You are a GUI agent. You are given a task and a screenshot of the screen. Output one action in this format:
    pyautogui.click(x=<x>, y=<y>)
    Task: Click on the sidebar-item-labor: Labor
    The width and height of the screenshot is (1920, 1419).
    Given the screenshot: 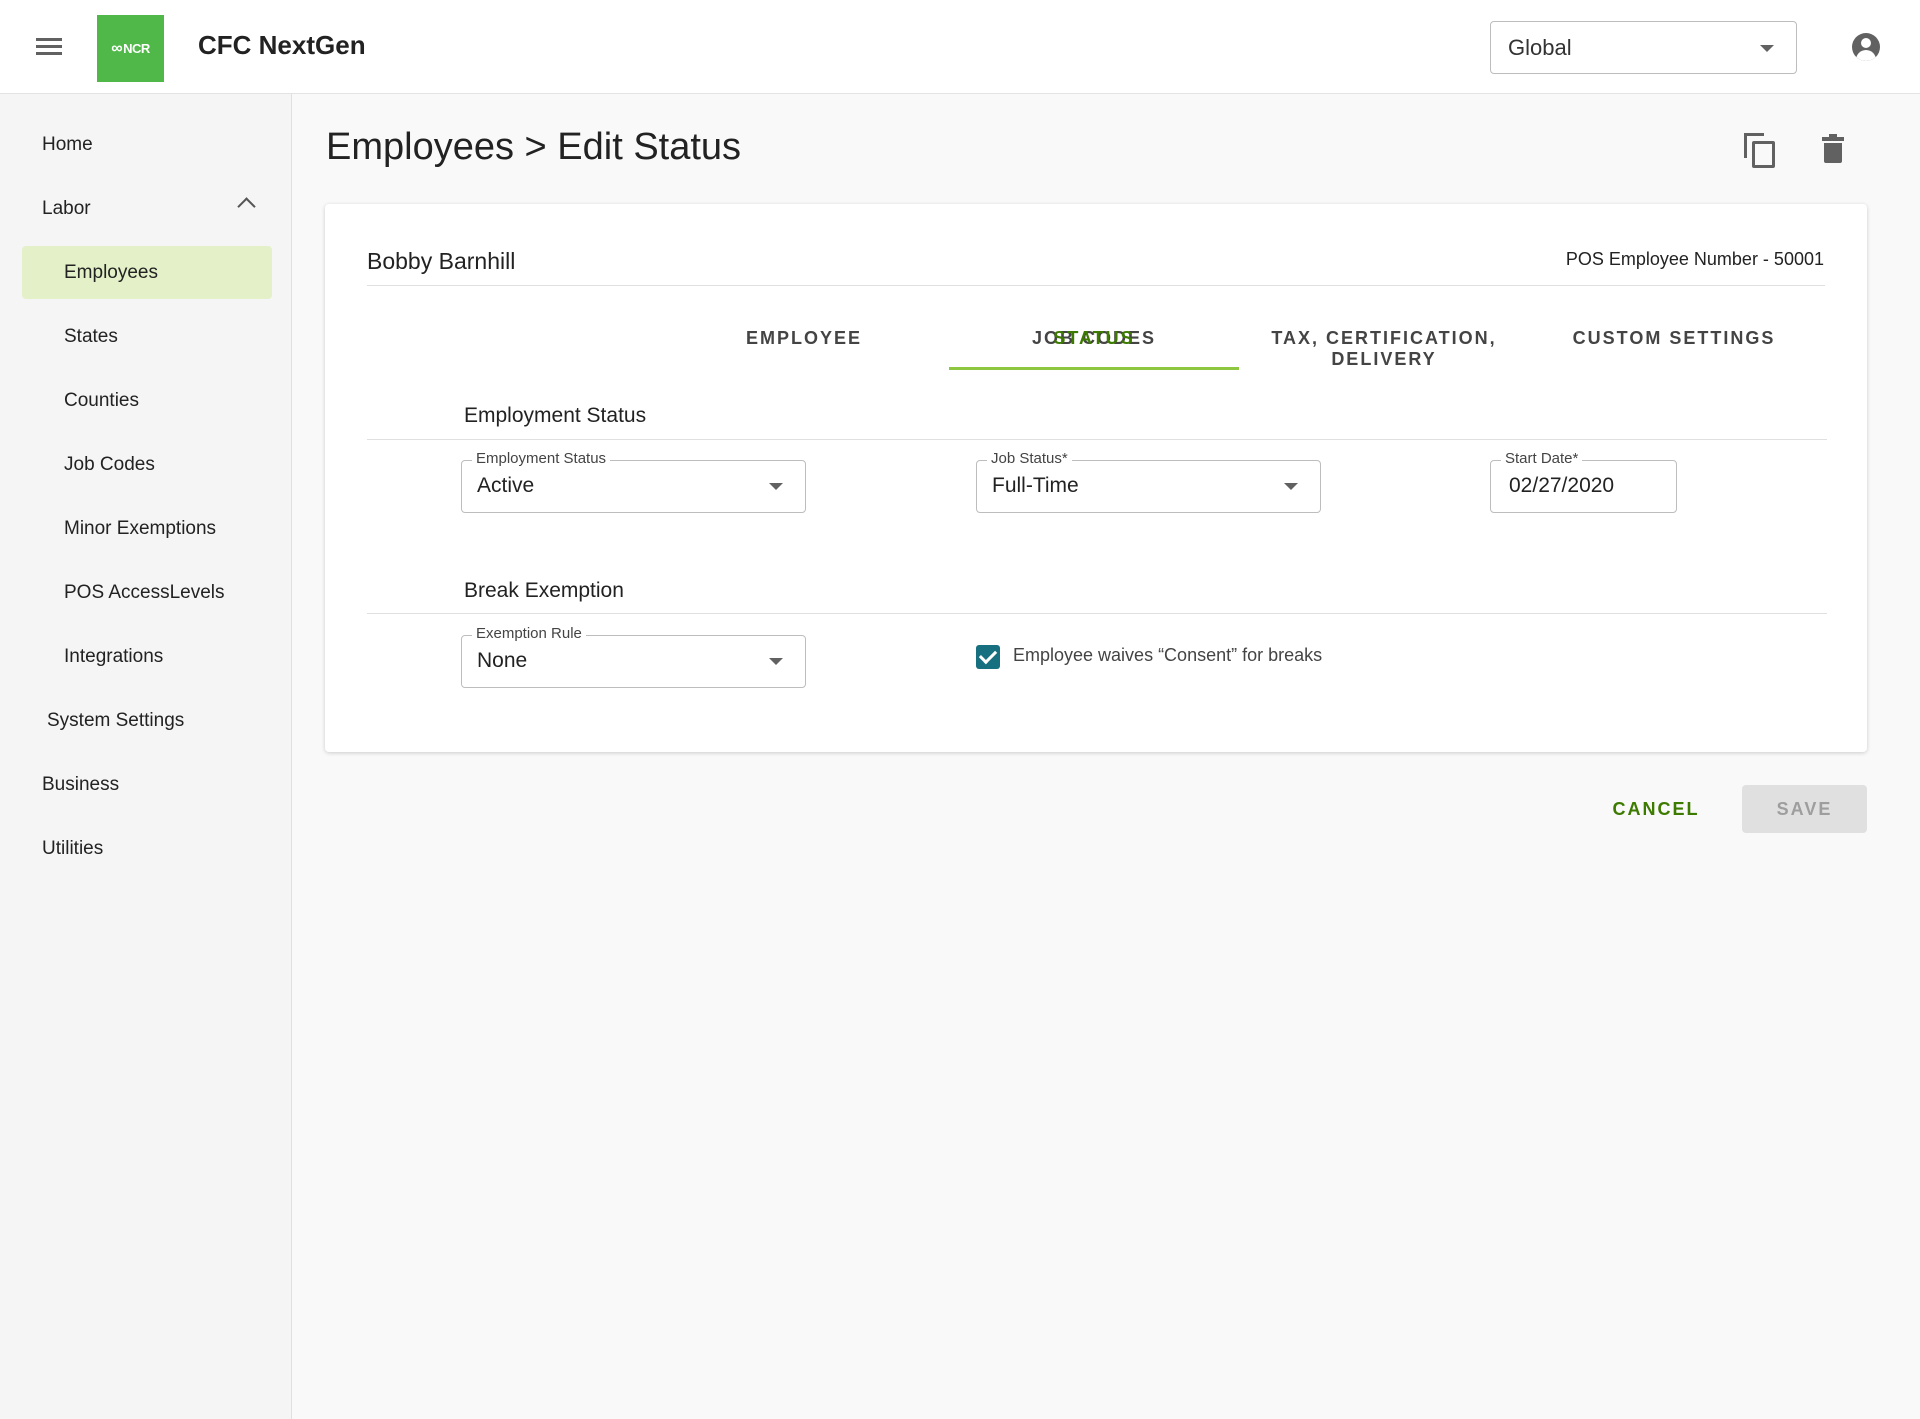 What is the action you would take?
    pyautogui.click(x=66, y=209)
    